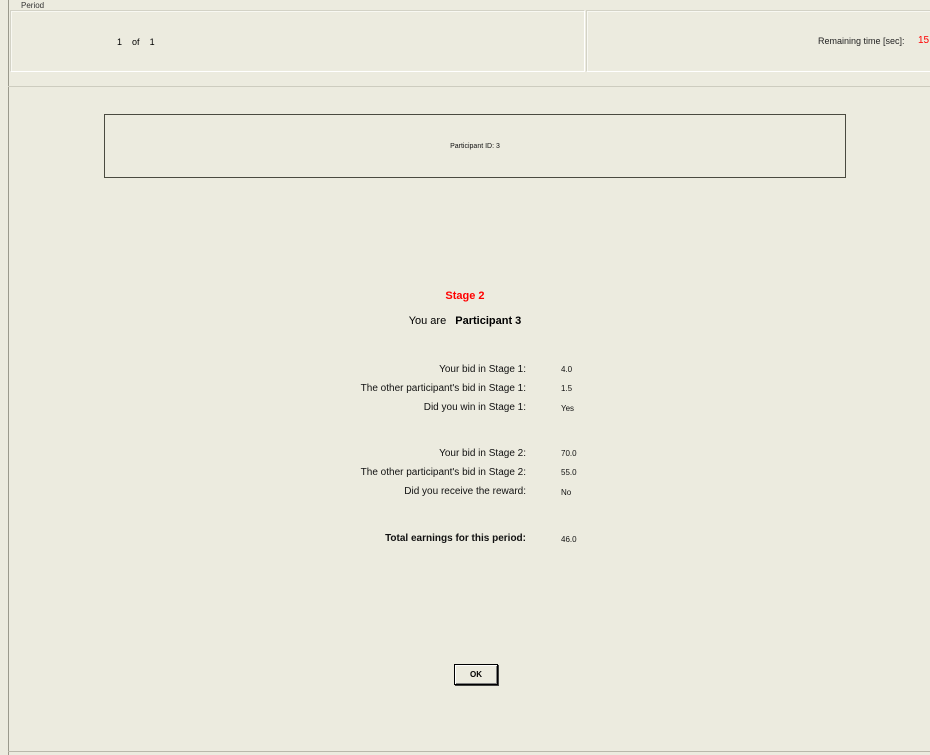 The image size is (930, 755). I want to click on remaining-time-label: Remaining time [sec]:, so click(861, 41).